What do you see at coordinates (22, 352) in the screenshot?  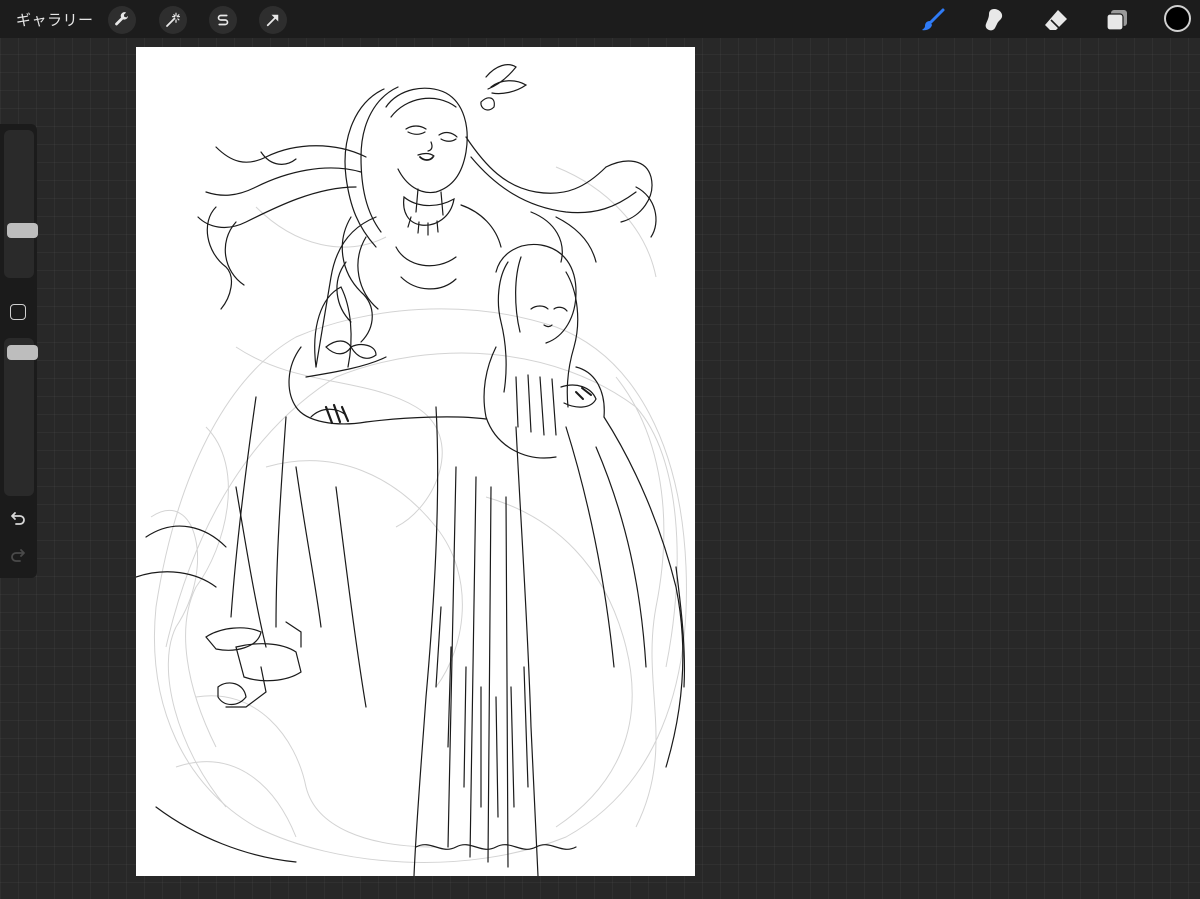 I see `opacity-thumb` at bounding box center [22, 352].